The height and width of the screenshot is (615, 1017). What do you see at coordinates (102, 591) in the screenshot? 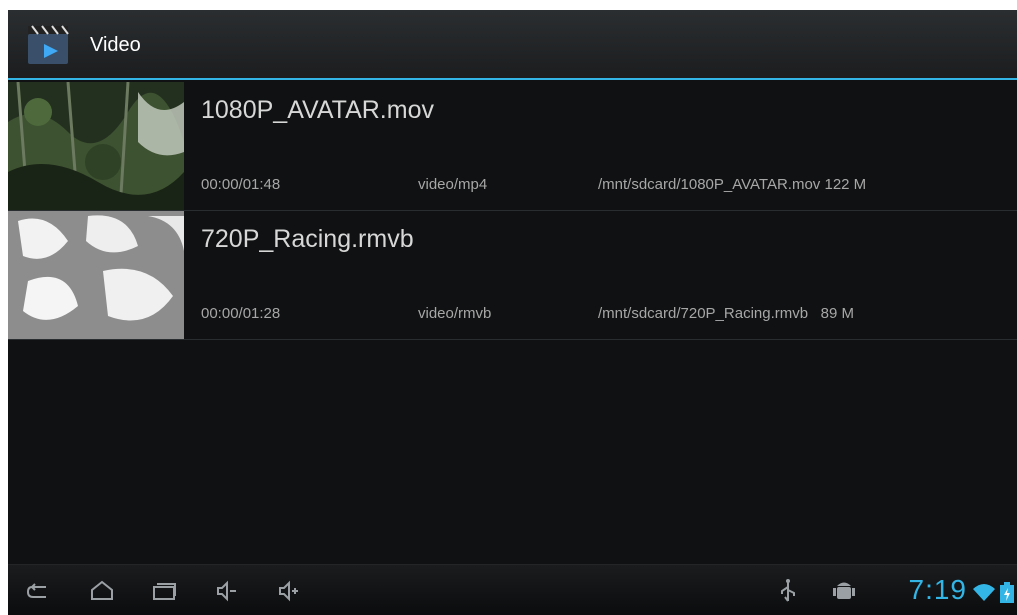
I see `home-icon` at bounding box center [102, 591].